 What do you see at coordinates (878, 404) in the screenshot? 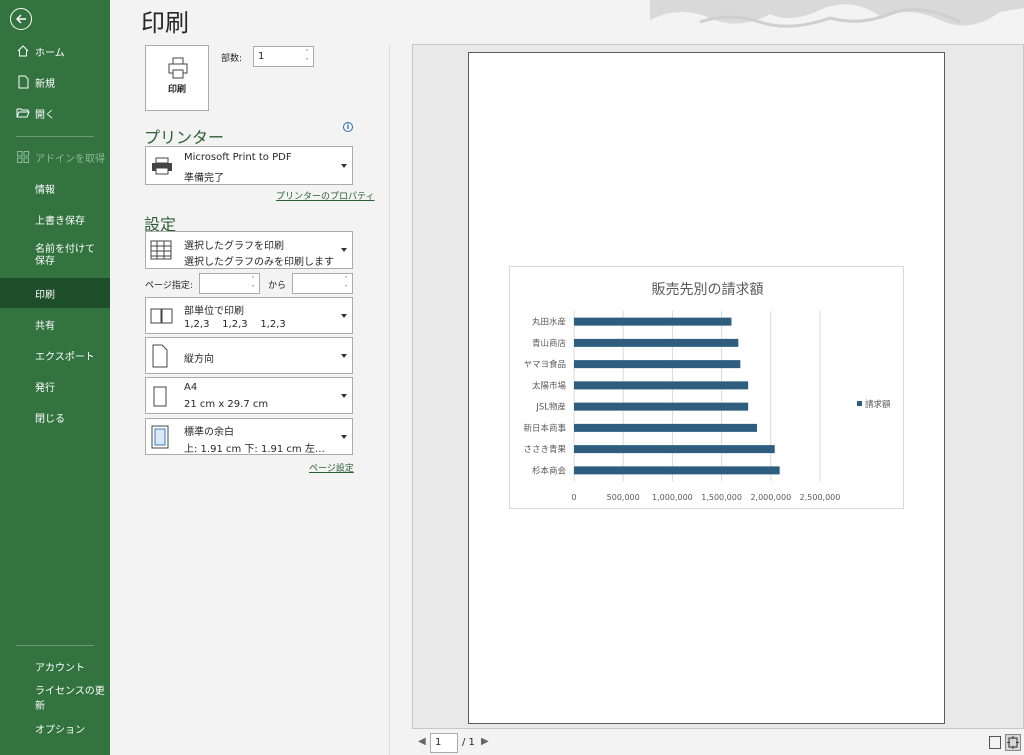
I see `legend-label: 請求額` at bounding box center [878, 404].